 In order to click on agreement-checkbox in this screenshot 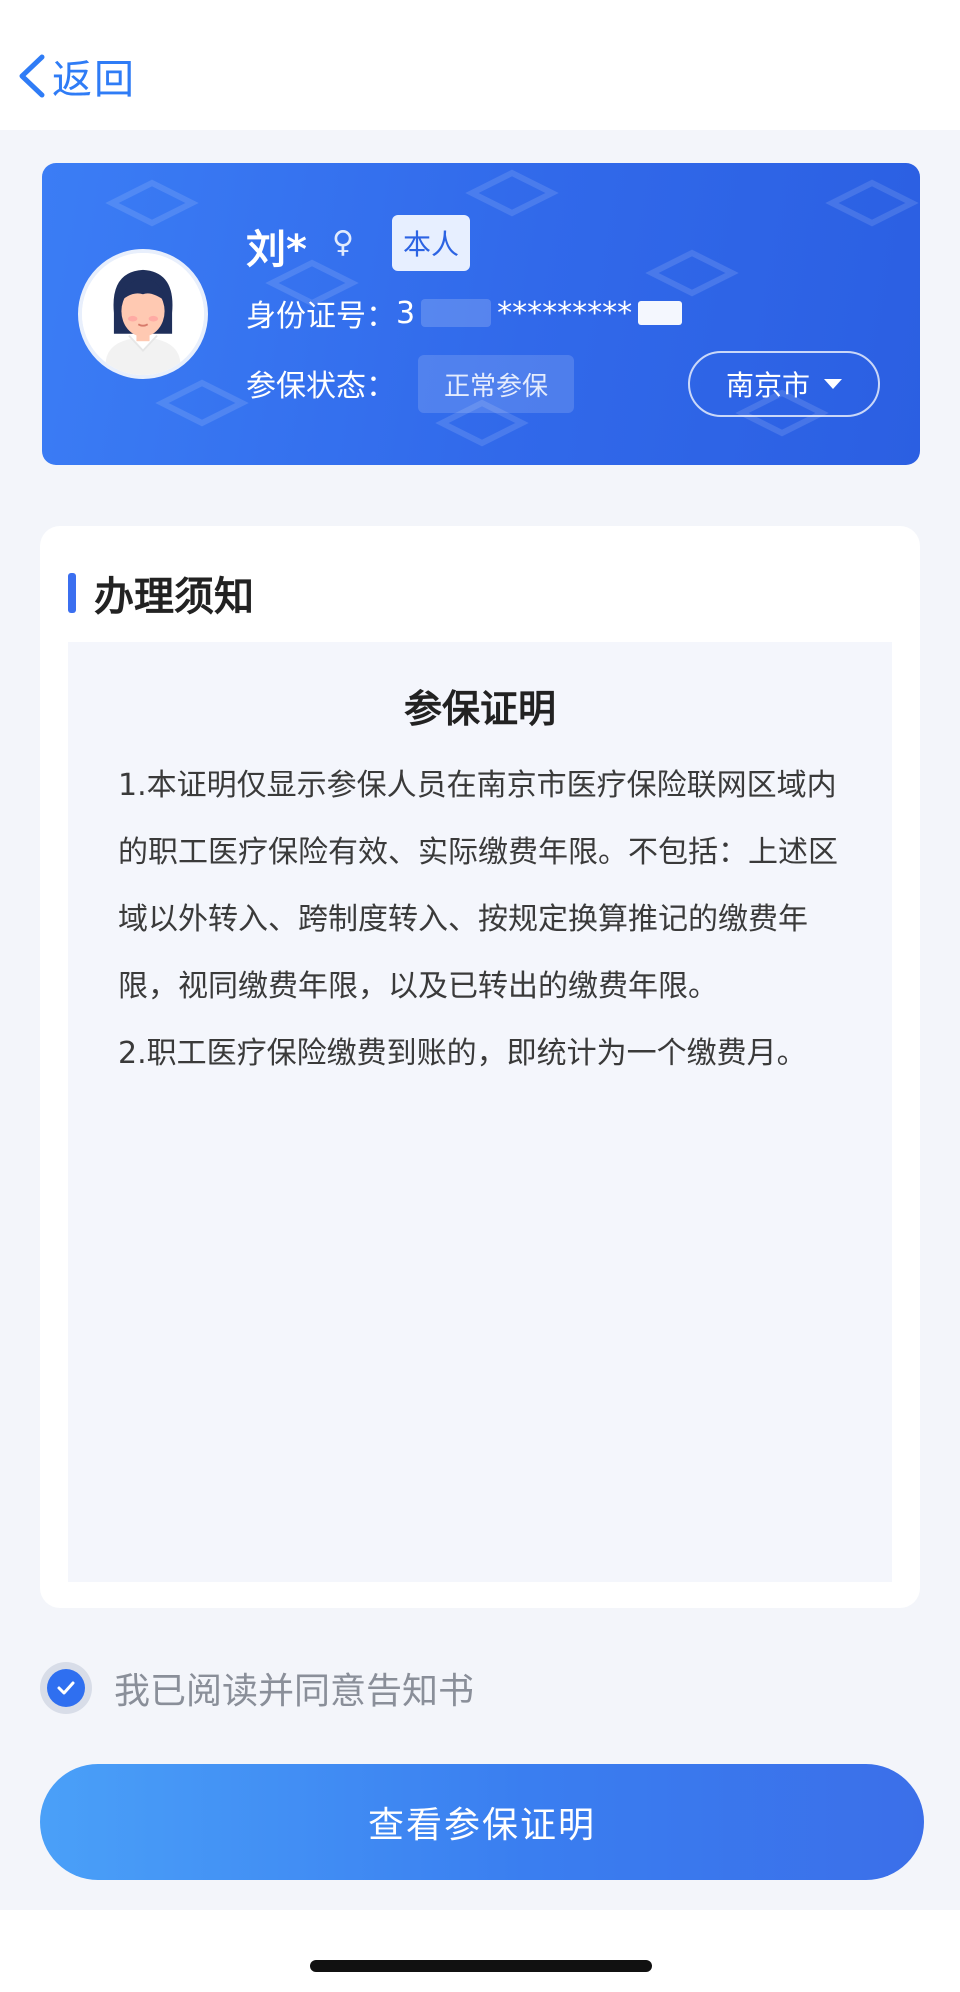, I will do `click(66, 1688)`.